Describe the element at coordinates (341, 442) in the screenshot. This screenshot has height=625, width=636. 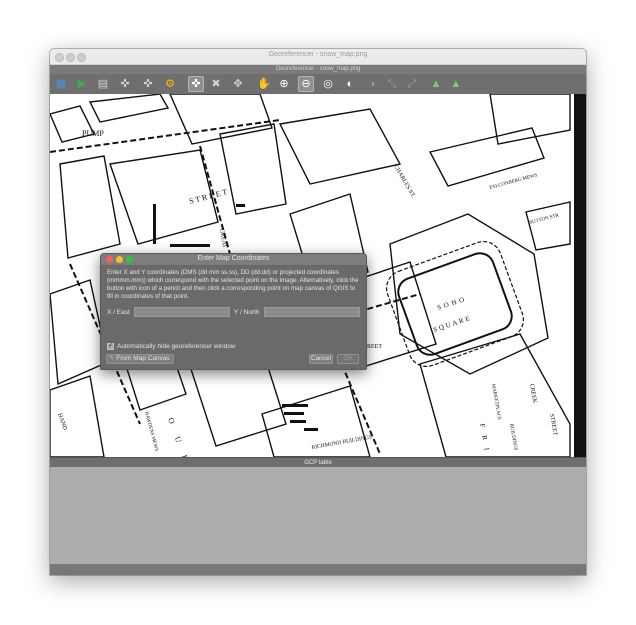
I see `svg-text: RICHMOND BUILDINGS` at that location.